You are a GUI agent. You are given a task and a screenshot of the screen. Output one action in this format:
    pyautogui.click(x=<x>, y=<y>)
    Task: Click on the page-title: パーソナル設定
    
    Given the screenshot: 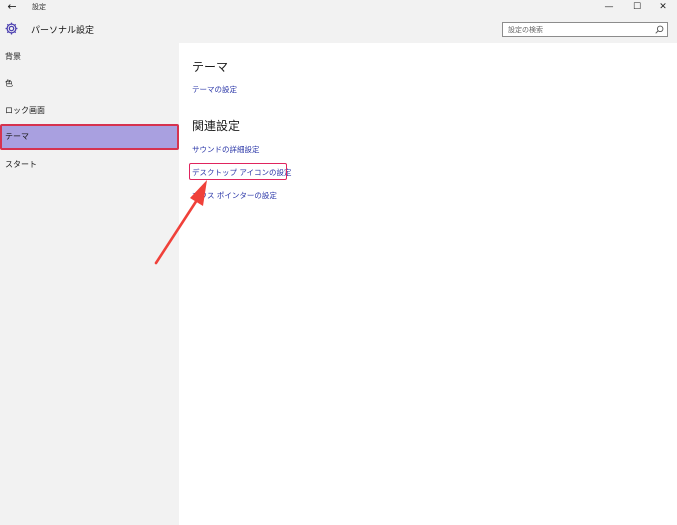 What is the action you would take?
    pyautogui.click(x=63, y=31)
    